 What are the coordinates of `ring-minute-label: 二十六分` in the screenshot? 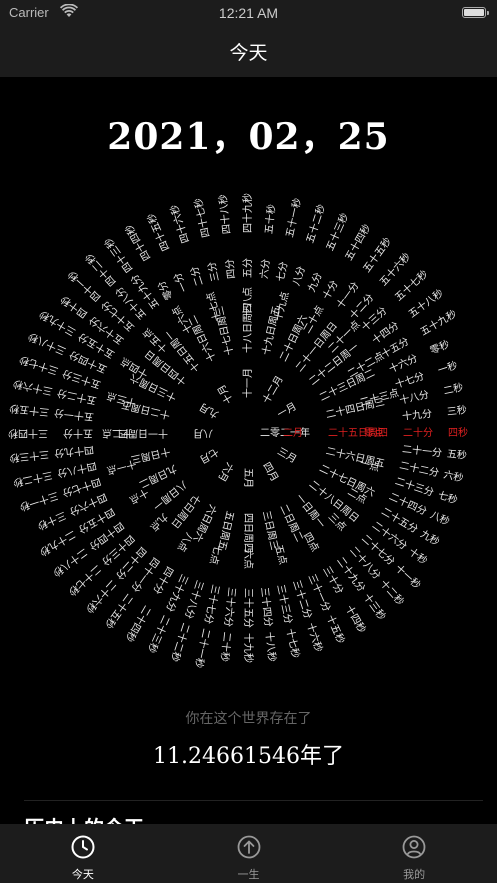 It's located at (390, 535).